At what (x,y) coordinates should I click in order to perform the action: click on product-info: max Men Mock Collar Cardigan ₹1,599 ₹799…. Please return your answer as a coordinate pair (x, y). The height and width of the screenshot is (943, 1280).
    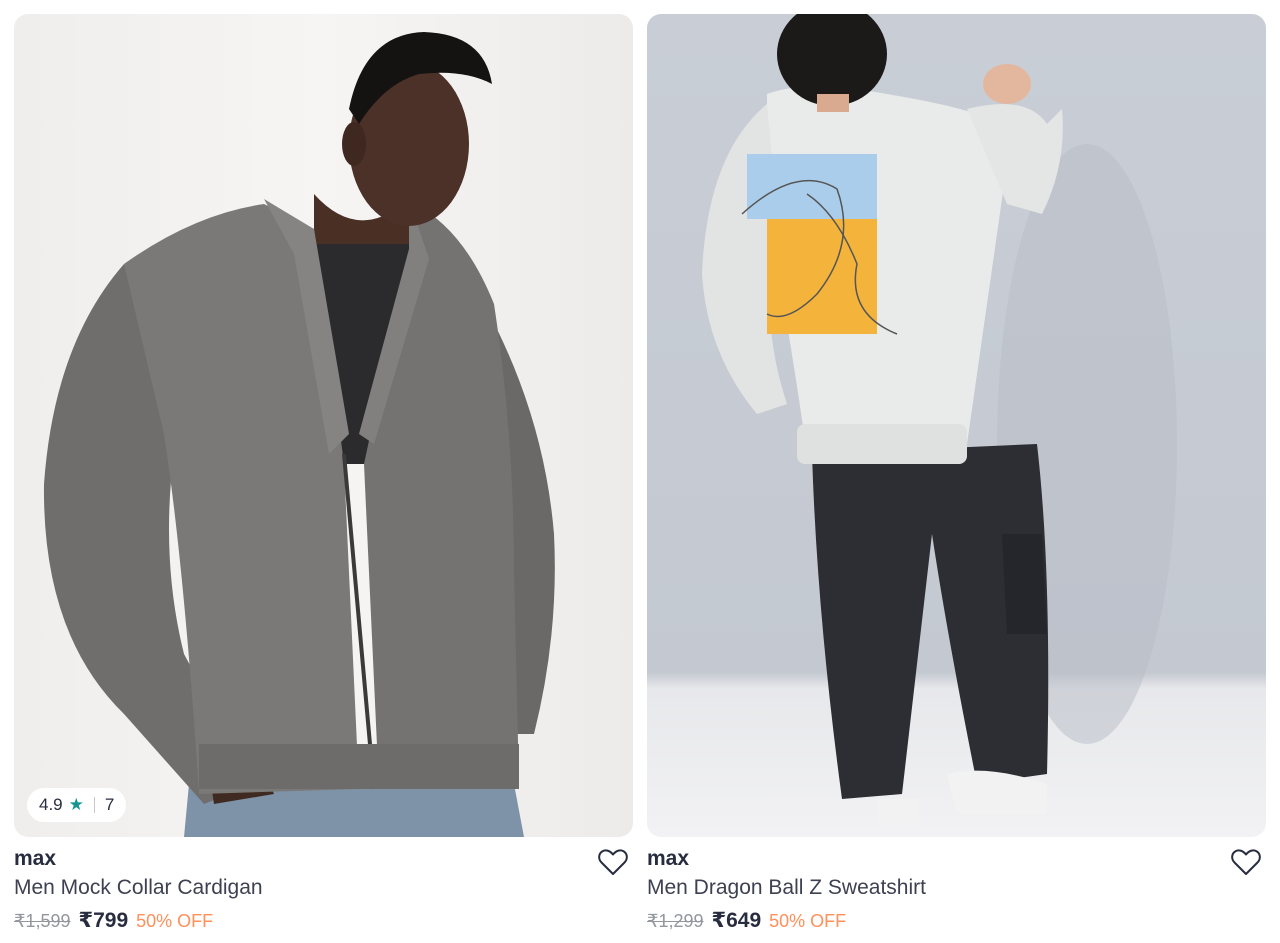
    Looking at the image, I should click on (323, 890).